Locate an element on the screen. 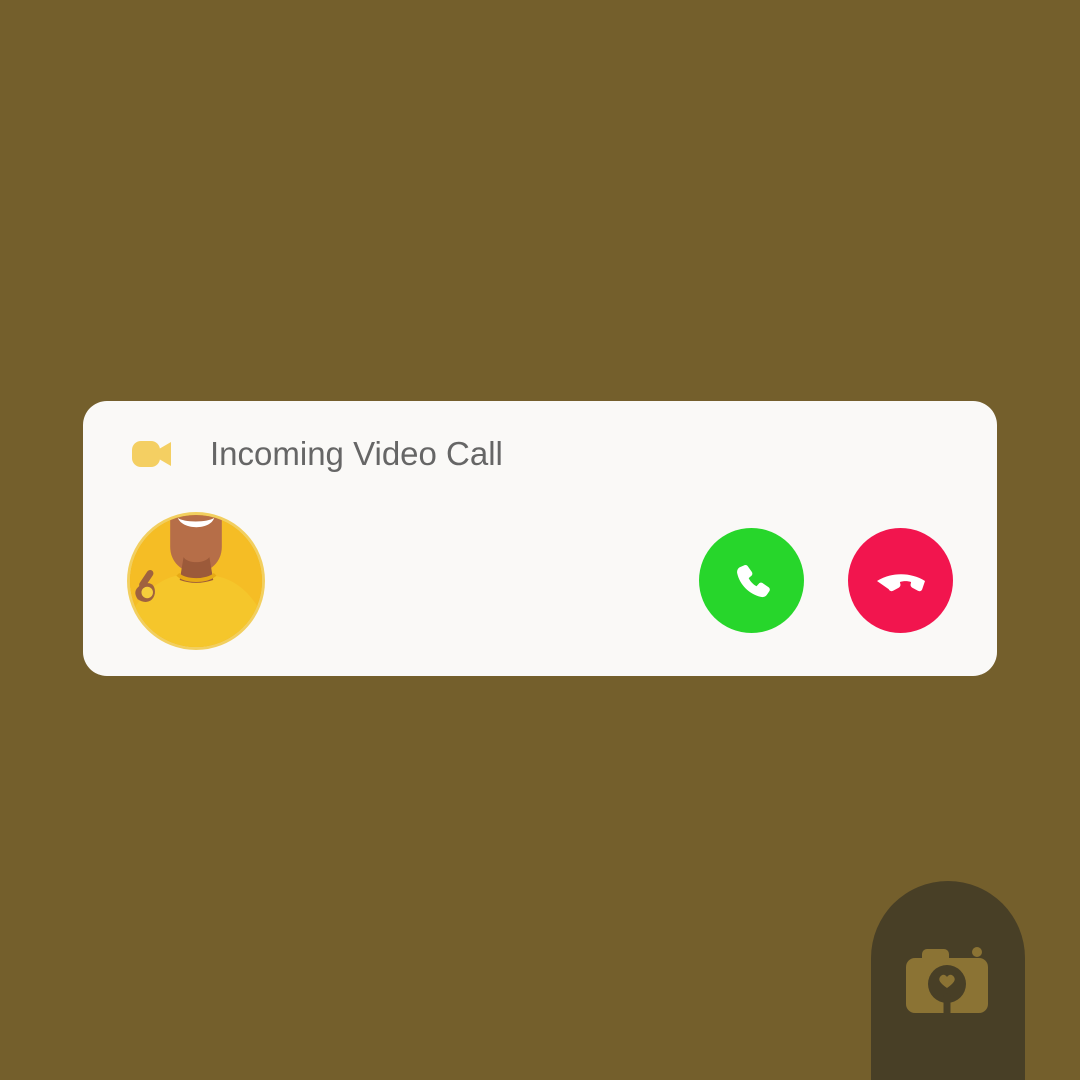 The width and height of the screenshot is (1080, 1080). decline-call-button is located at coordinates (900, 580).